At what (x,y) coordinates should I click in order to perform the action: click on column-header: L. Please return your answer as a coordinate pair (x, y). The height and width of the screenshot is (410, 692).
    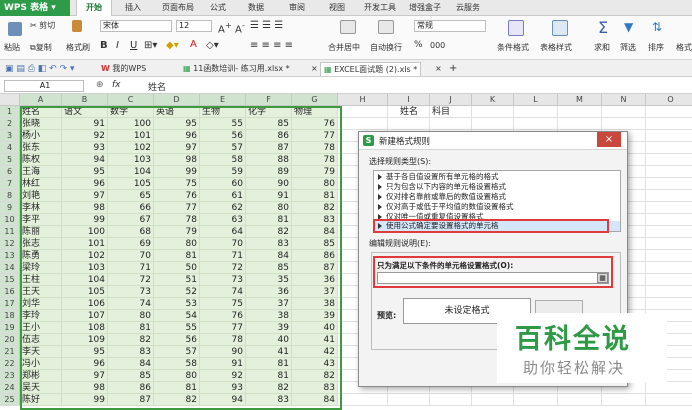
    Looking at the image, I should click on (536, 100).